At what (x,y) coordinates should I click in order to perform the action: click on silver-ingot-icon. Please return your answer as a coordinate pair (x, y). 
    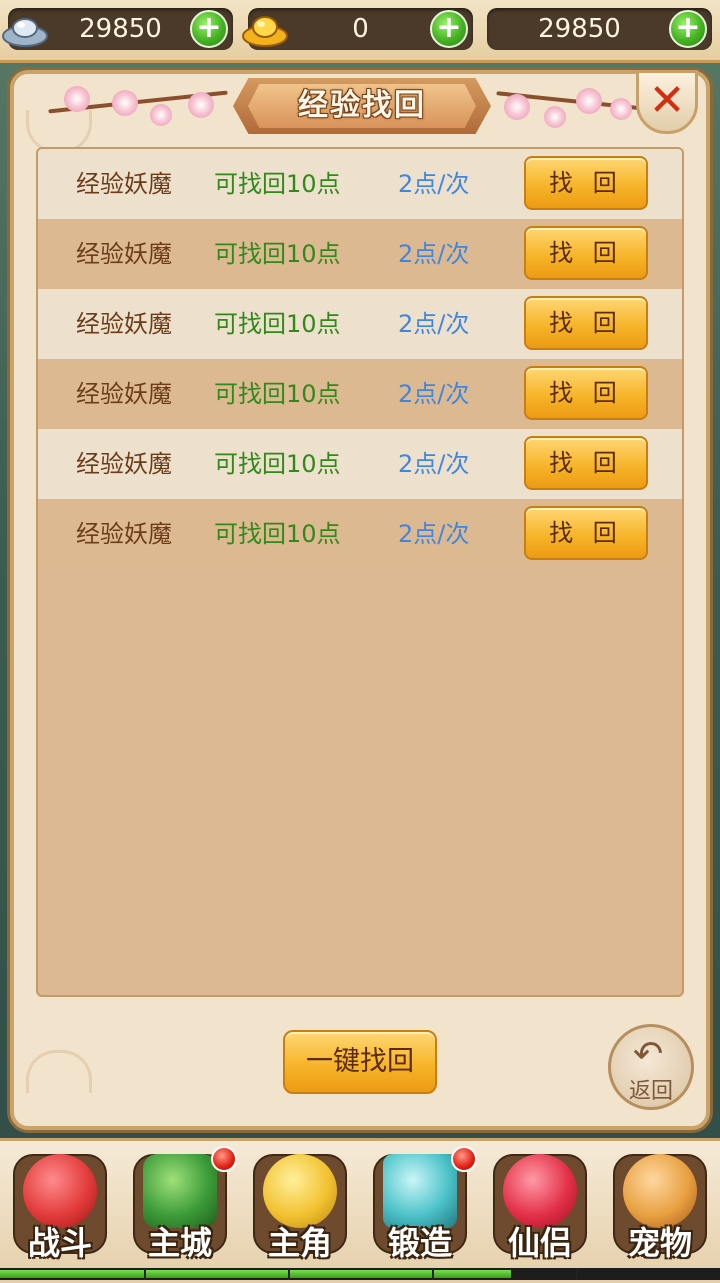
    Looking at the image, I should click on (25, 32).